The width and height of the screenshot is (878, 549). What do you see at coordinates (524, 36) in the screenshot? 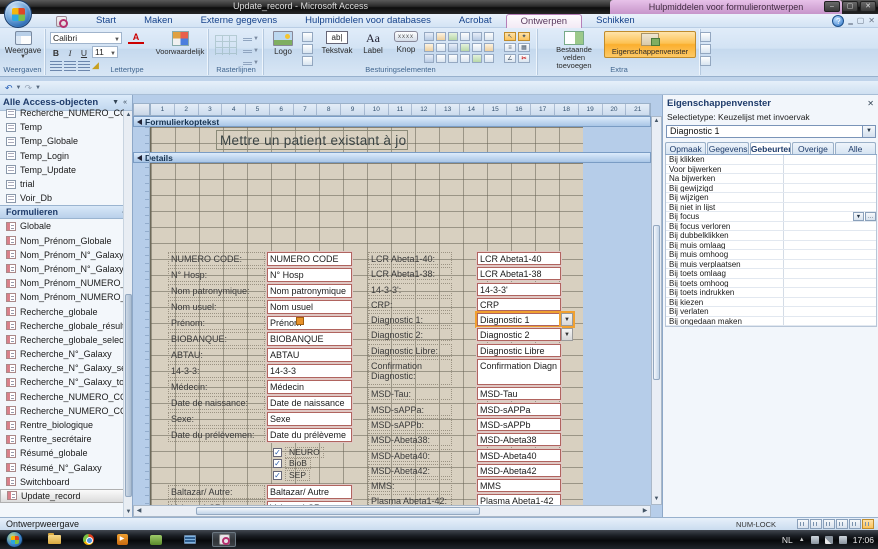
I see `use-wizards-toggle: ✦` at bounding box center [524, 36].